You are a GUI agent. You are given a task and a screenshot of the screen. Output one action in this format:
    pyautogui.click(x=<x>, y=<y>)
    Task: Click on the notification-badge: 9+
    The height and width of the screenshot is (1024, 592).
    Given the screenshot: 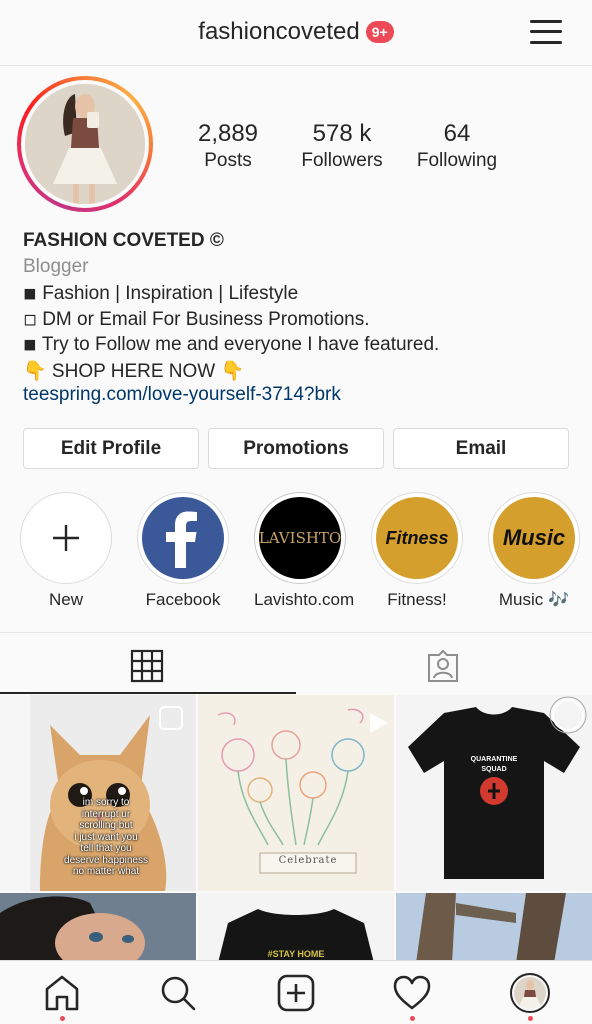 What is the action you would take?
    pyautogui.click(x=379, y=31)
    